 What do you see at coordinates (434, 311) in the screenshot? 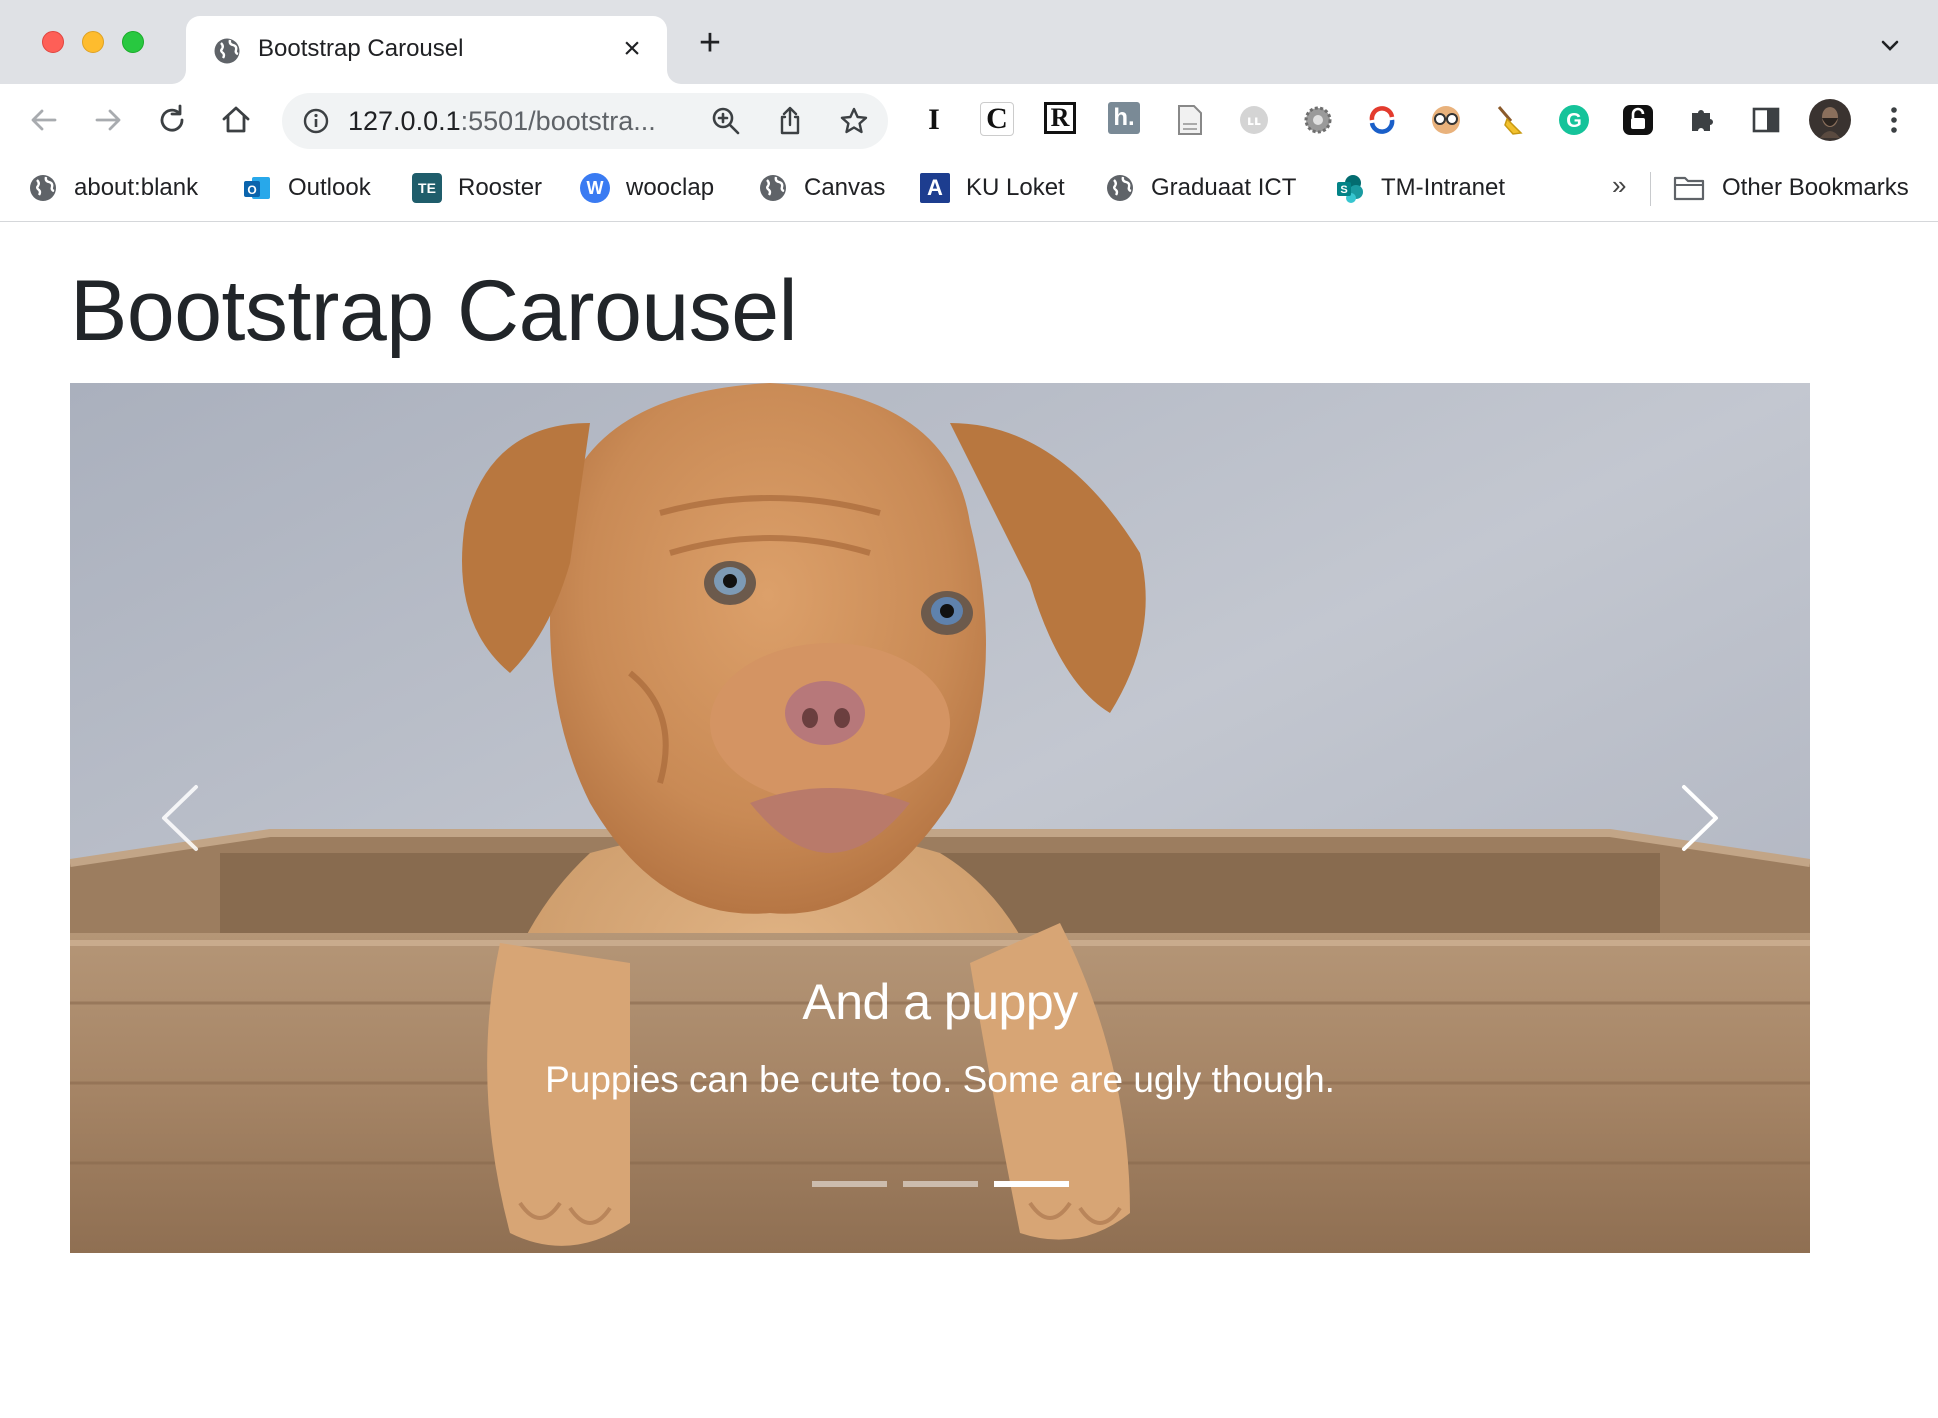
I see `page-title: Bootstrap Carousel` at bounding box center [434, 311].